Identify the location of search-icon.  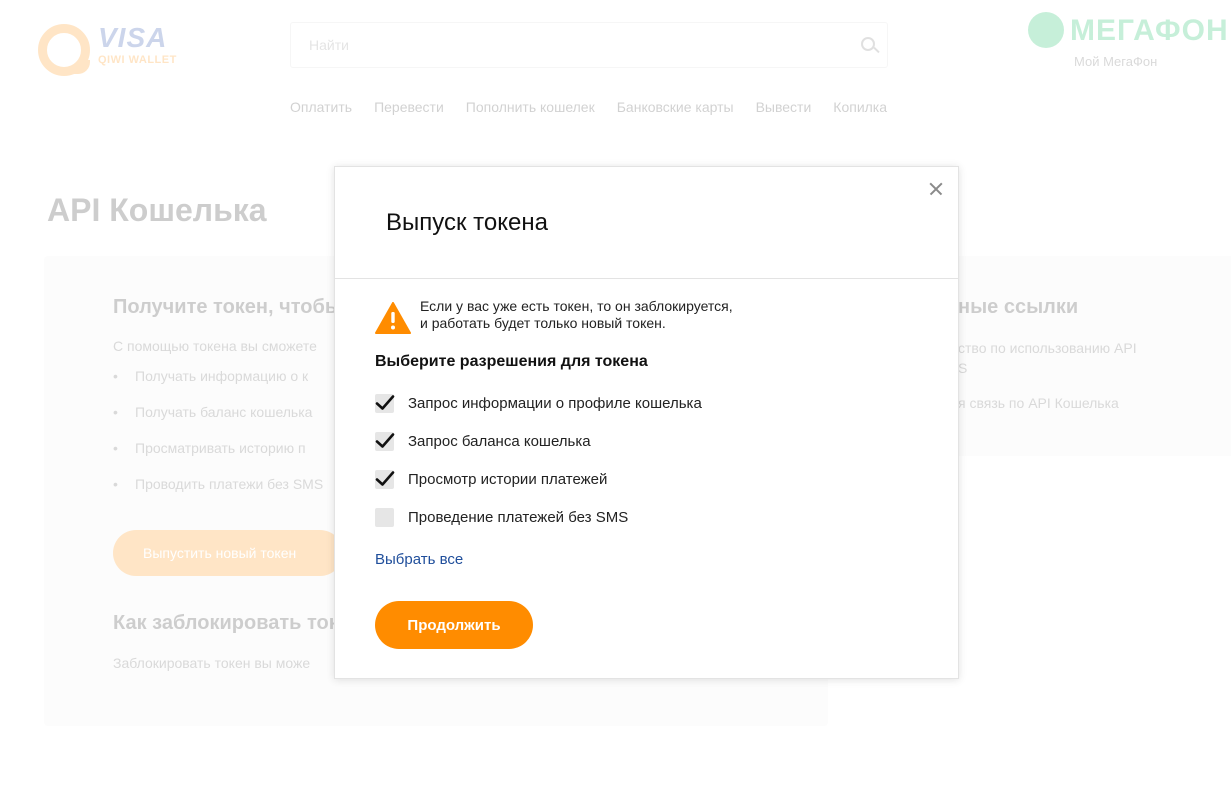
(868, 44).